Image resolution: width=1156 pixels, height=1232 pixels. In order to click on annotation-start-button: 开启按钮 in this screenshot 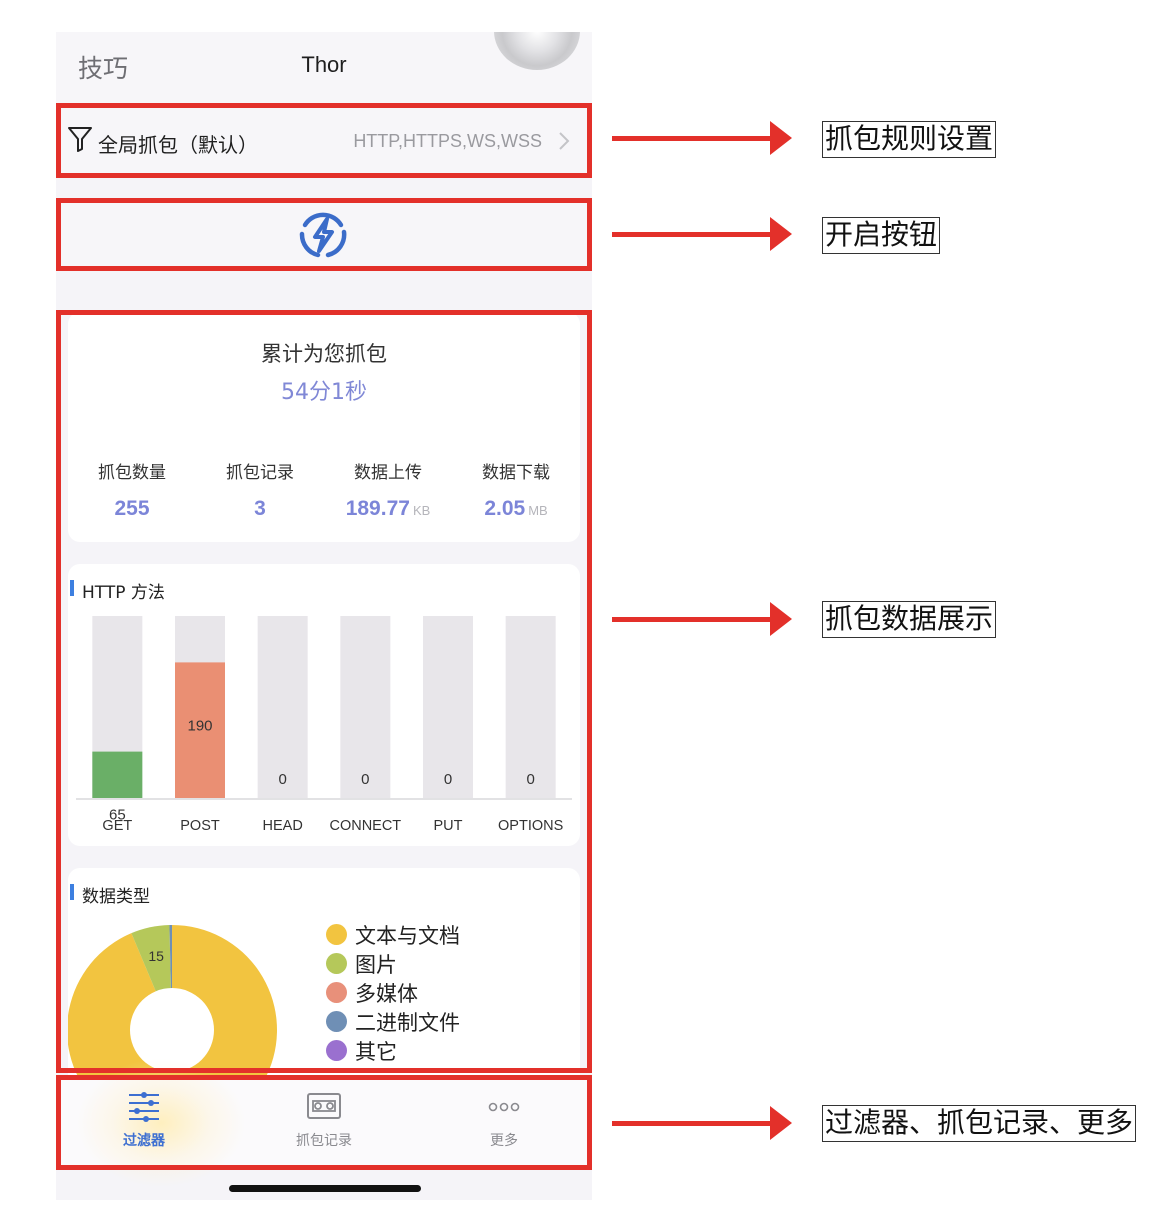, I will do `click(881, 235)`.